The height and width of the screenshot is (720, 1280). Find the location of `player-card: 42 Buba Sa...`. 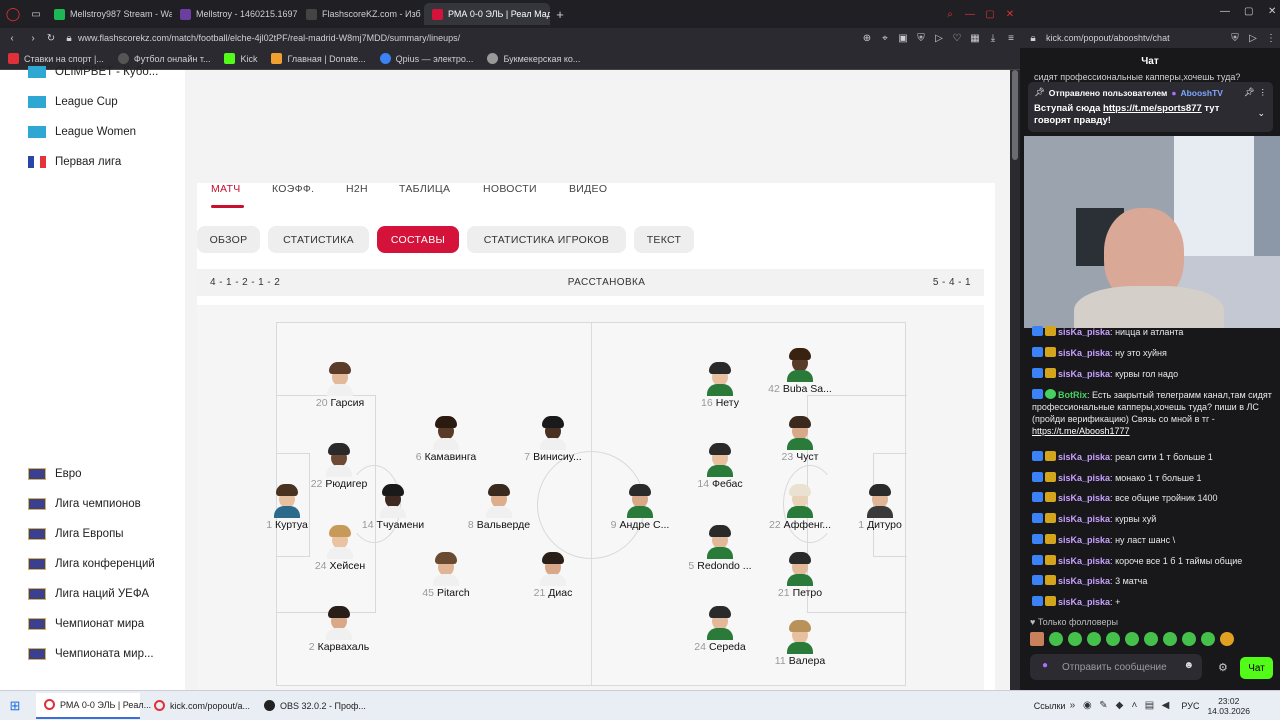

player-card: 42 Buba Sa... is located at coordinates (800, 371).